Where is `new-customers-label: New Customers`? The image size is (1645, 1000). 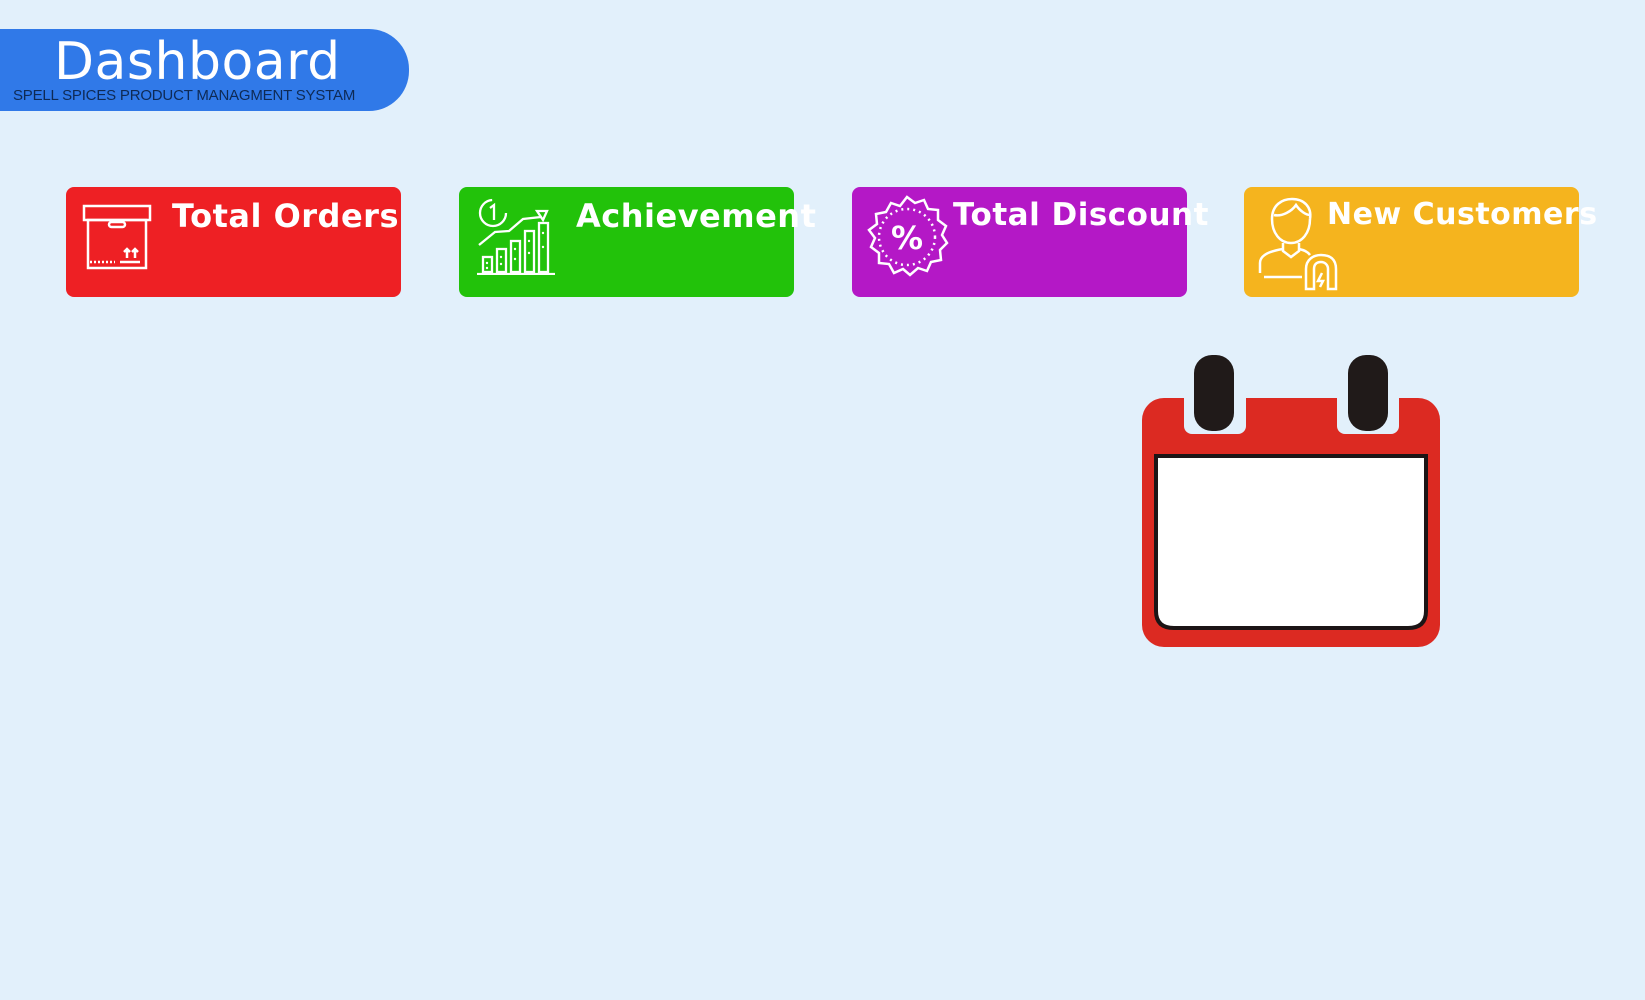
new-customers-label: New Customers is located at coordinates (1462, 214).